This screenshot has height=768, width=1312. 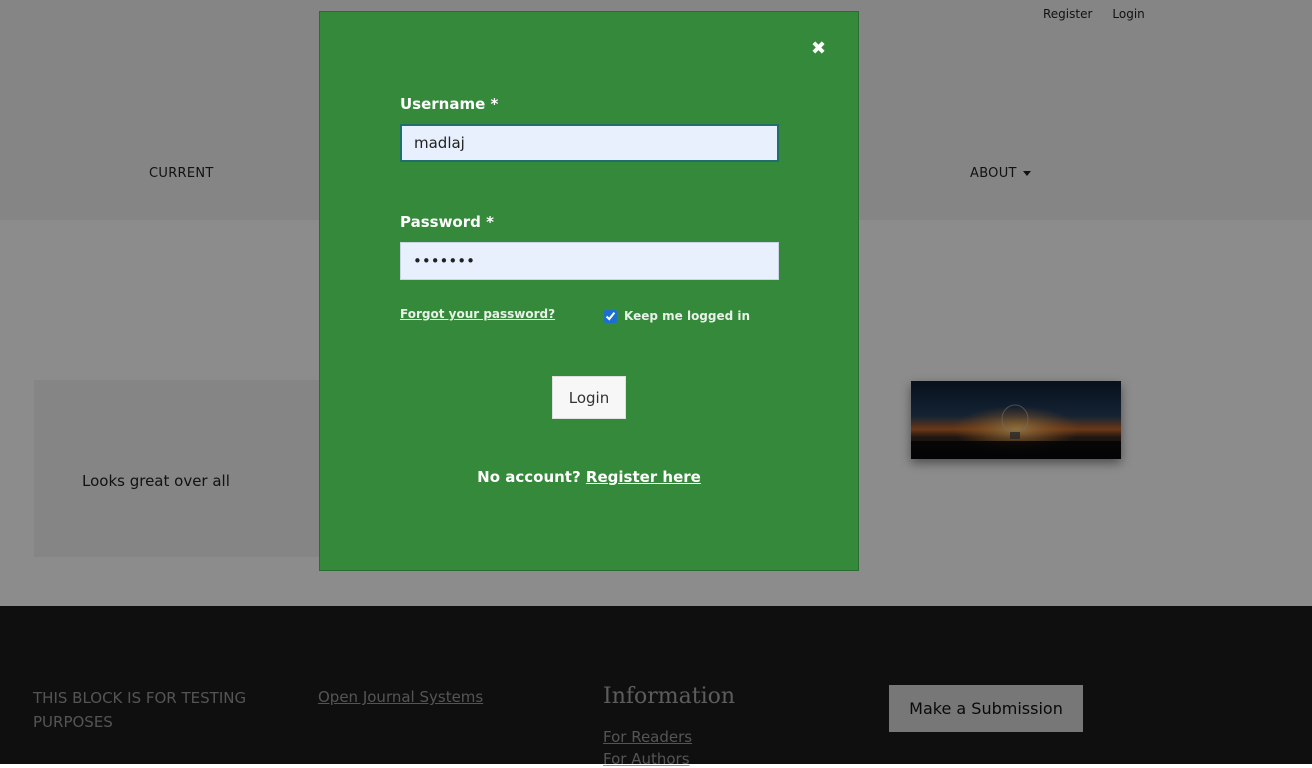 What do you see at coordinates (589, 397) in the screenshot?
I see `login-button: Login` at bounding box center [589, 397].